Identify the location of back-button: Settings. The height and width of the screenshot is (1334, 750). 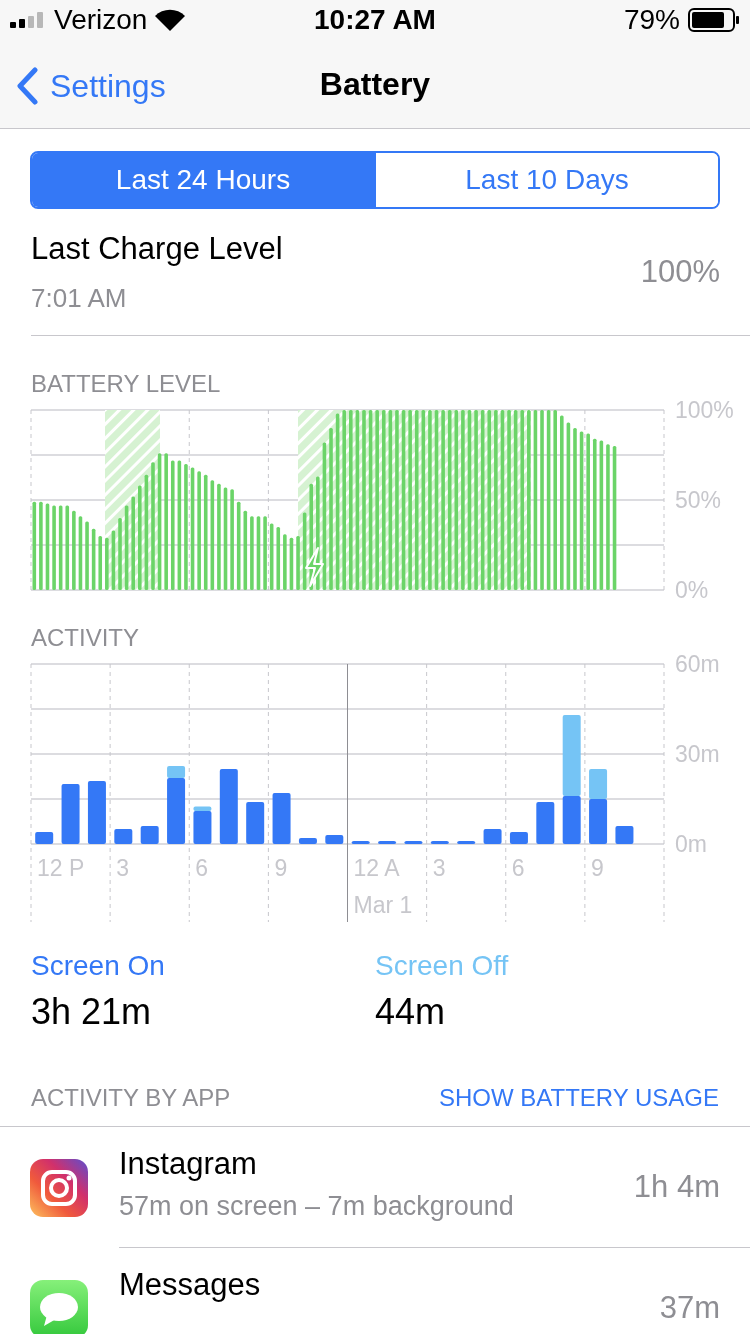
(91, 86).